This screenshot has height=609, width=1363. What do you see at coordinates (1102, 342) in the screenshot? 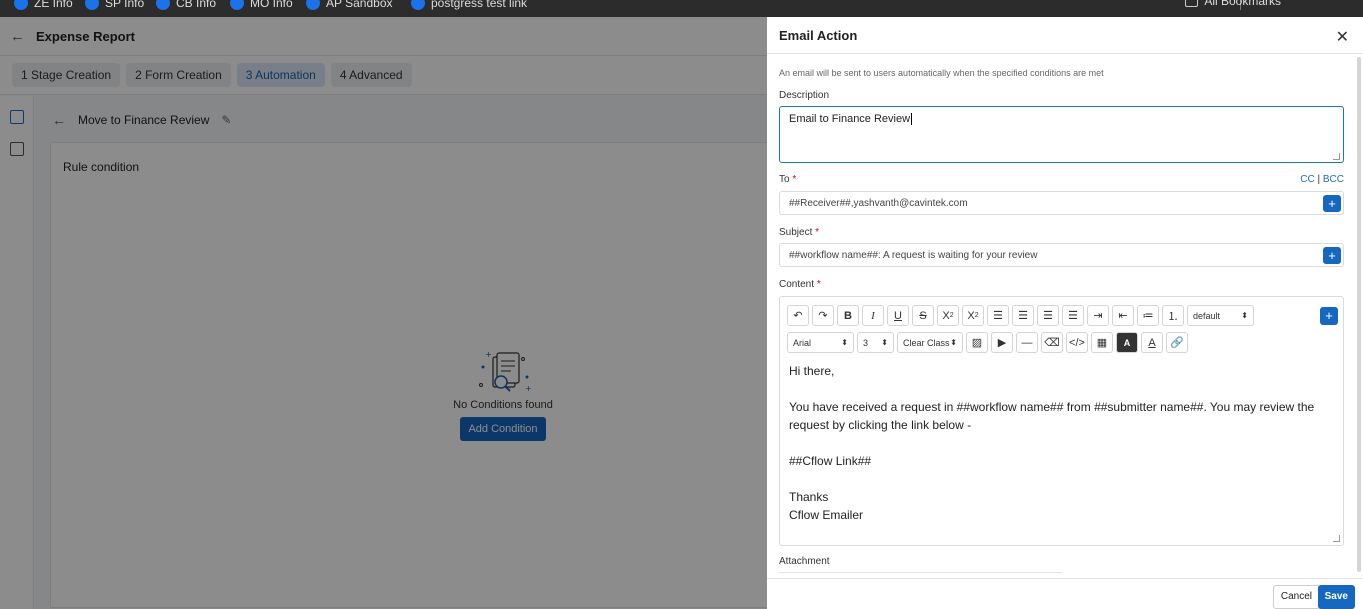
I see `table-icon: ▦` at bounding box center [1102, 342].